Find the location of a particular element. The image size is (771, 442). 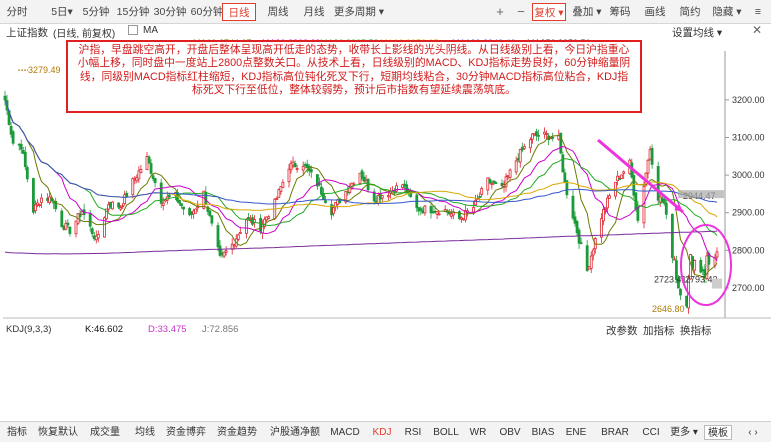

y-tick-label: 2700.00 is located at coordinates (748, 288).